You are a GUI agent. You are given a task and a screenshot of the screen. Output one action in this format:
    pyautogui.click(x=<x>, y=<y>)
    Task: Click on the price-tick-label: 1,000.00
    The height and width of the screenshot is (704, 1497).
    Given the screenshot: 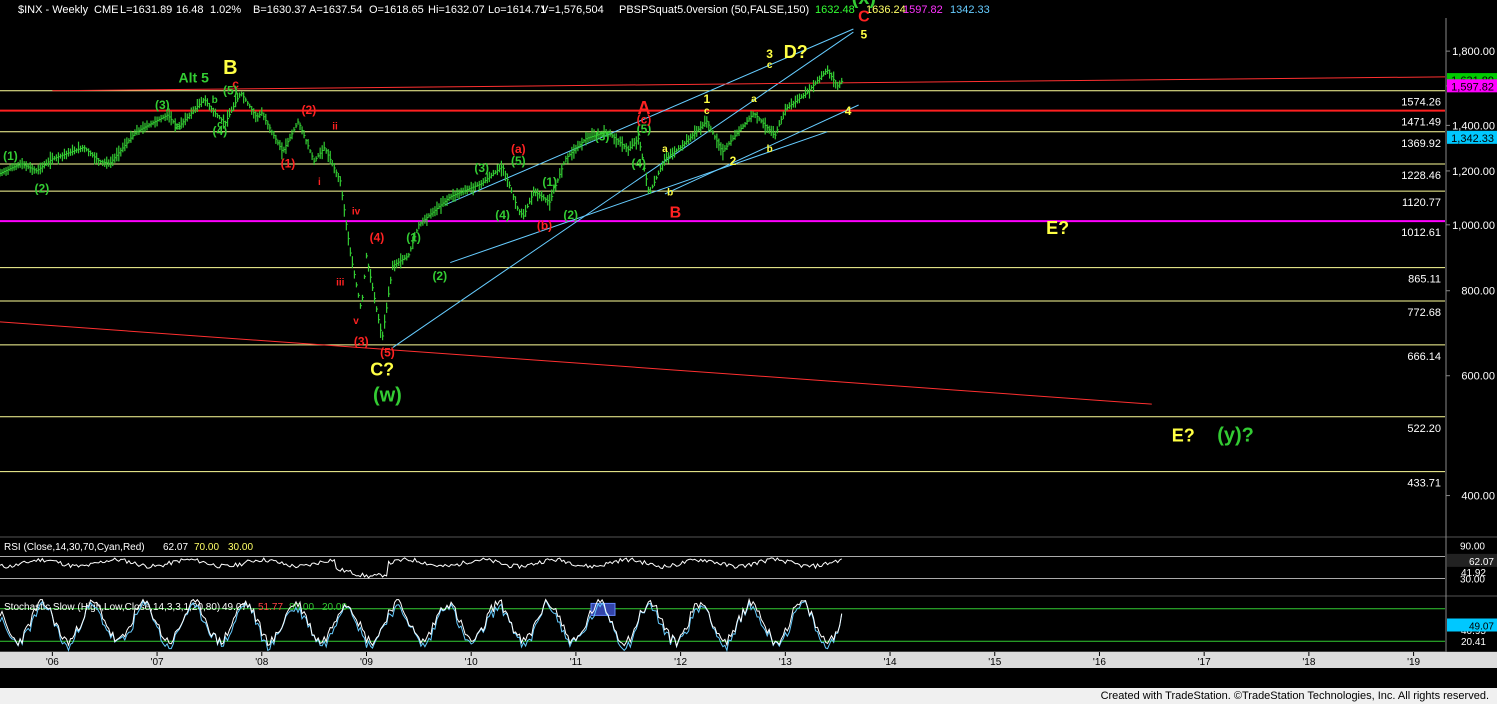 What is the action you would take?
    pyautogui.click(x=1473, y=226)
    